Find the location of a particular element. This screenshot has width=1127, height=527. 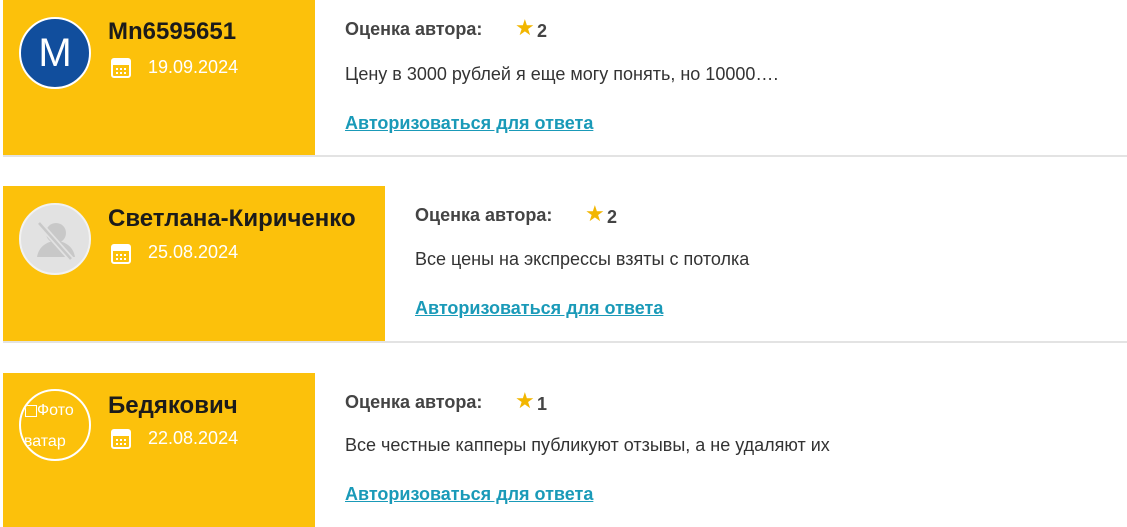

review-date: 25.08.2024 is located at coordinates (193, 252).